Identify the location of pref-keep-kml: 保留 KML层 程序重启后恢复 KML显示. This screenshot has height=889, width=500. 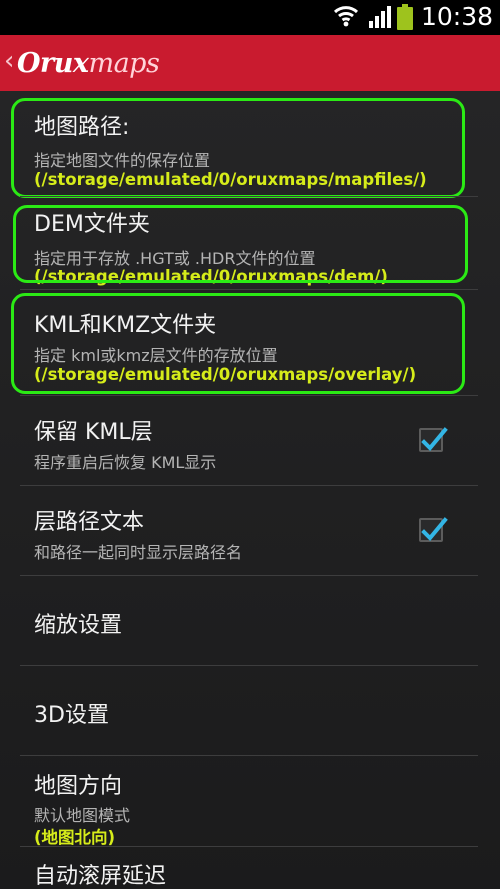
(250, 440).